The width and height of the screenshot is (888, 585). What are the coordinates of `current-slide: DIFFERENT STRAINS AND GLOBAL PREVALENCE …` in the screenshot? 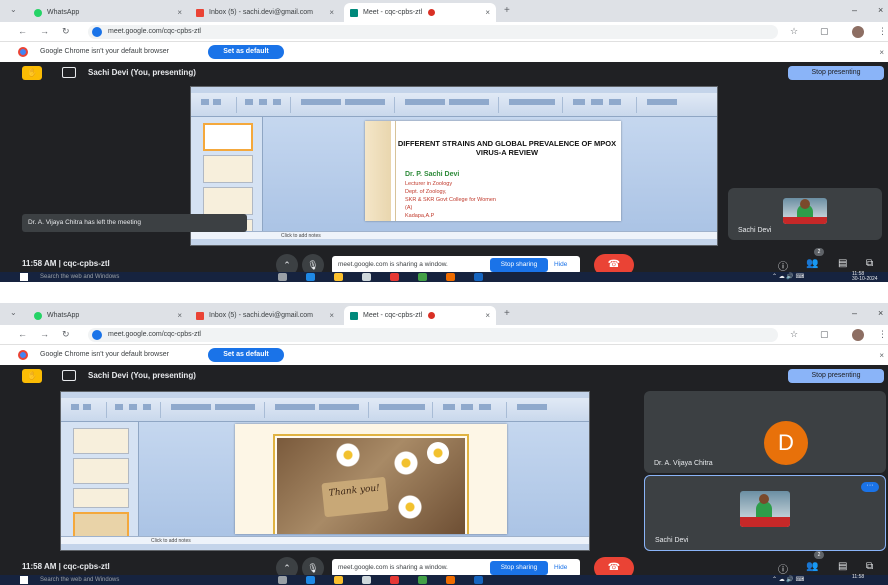 It's located at (493, 171).